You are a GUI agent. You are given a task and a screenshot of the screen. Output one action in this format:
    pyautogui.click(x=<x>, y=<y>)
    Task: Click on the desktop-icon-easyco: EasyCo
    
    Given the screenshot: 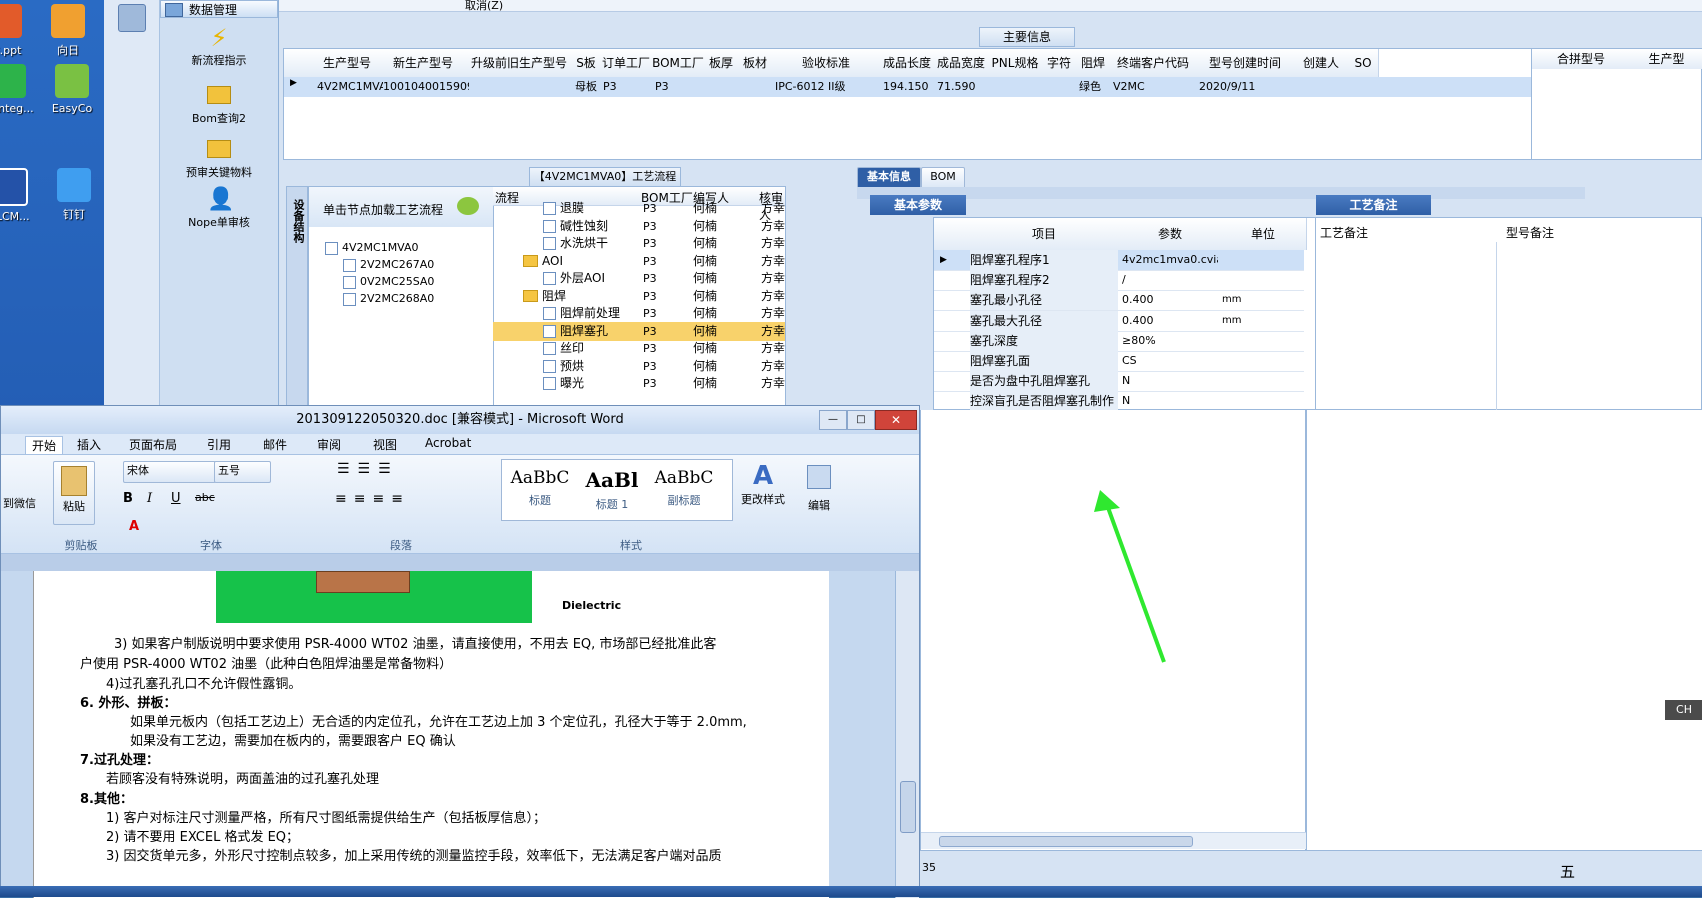 What is the action you would take?
    pyautogui.click(x=72, y=89)
    